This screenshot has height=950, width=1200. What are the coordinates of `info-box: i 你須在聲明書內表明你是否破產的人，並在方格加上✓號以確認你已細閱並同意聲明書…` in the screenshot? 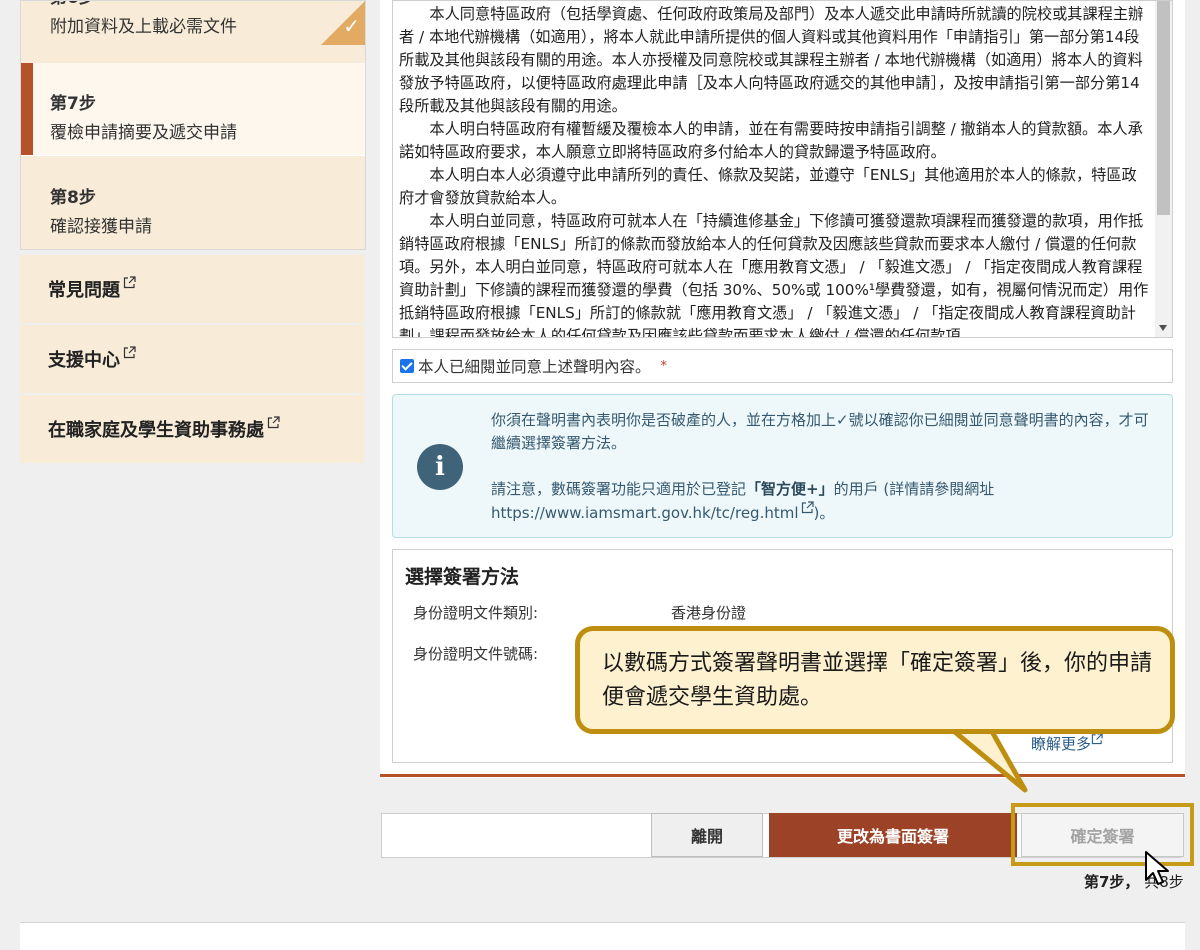 It's located at (782, 466).